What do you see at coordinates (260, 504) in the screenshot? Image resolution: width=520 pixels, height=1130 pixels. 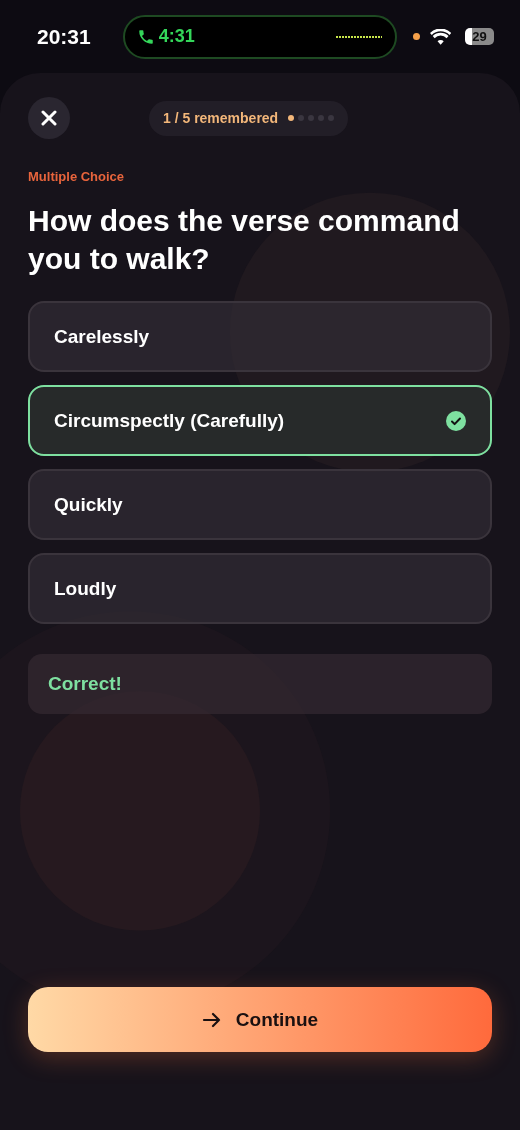 I see `answer-option: Quickly` at bounding box center [260, 504].